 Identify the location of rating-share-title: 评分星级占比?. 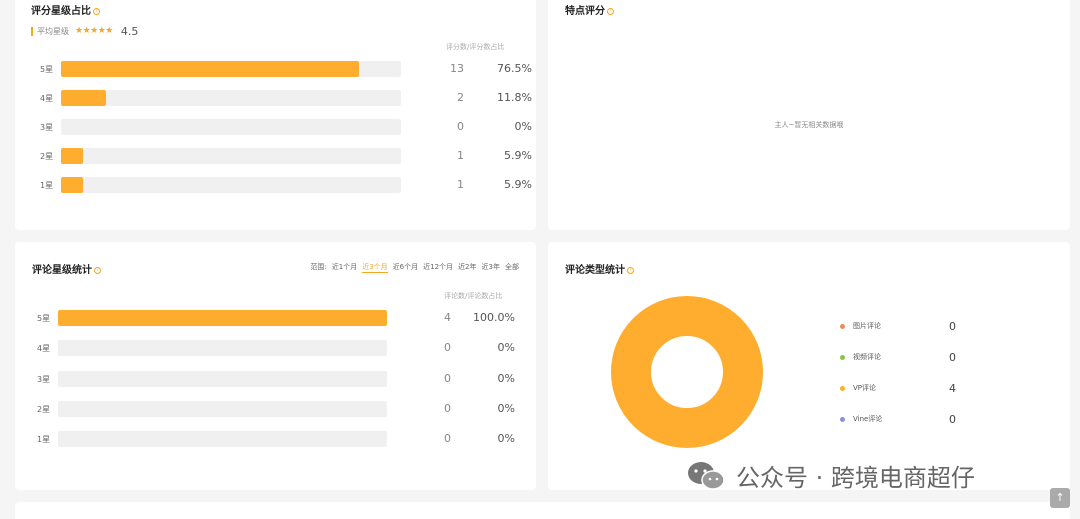
(65, 9).